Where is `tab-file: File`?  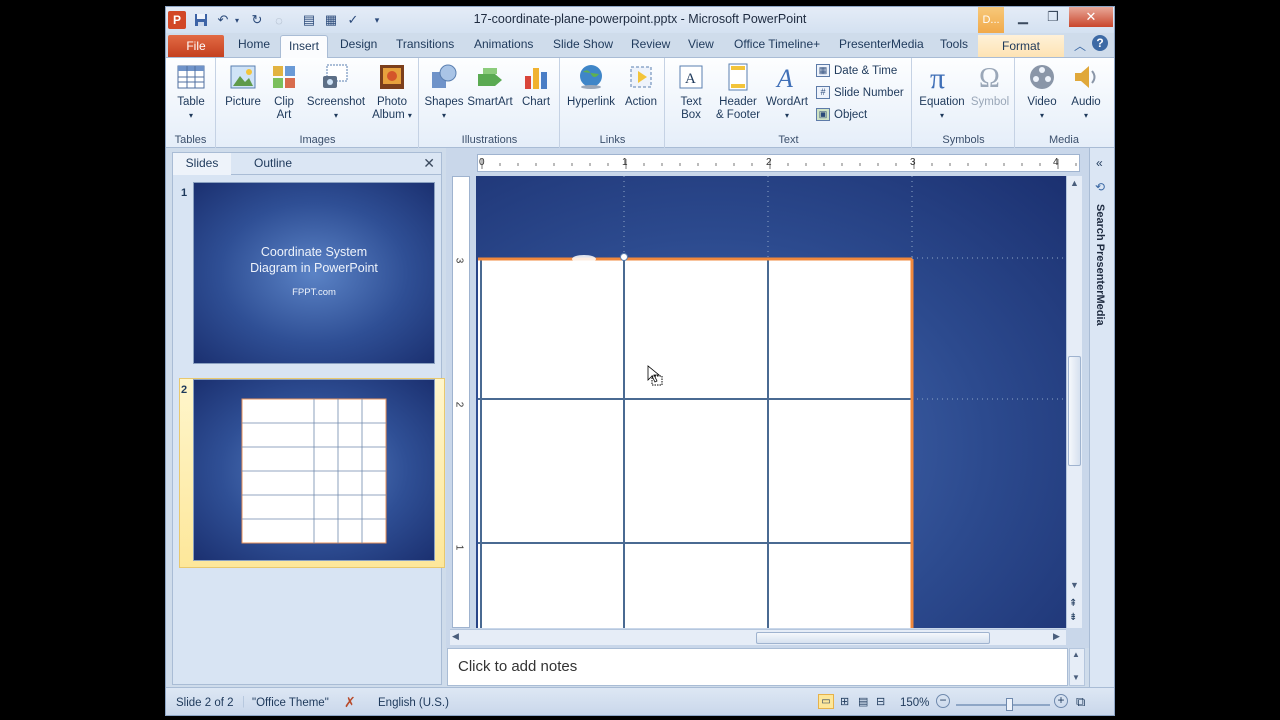 tab-file: File is located at coordinates (196, 46).